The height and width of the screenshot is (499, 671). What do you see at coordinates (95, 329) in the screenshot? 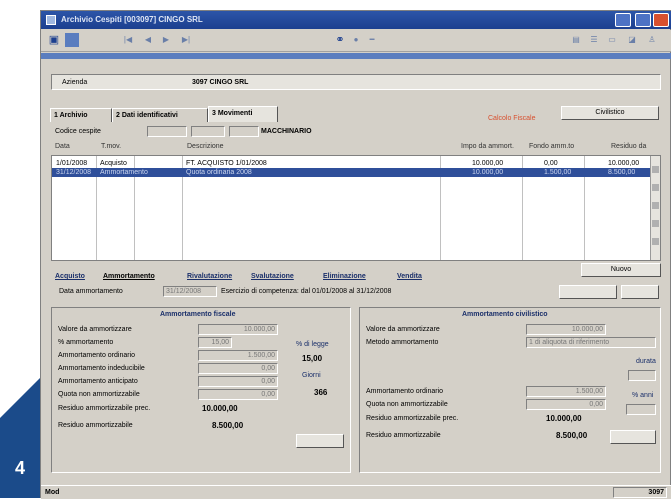
I see `valore-label: Valore da ammortizzare` at bounding box center [95, 329].